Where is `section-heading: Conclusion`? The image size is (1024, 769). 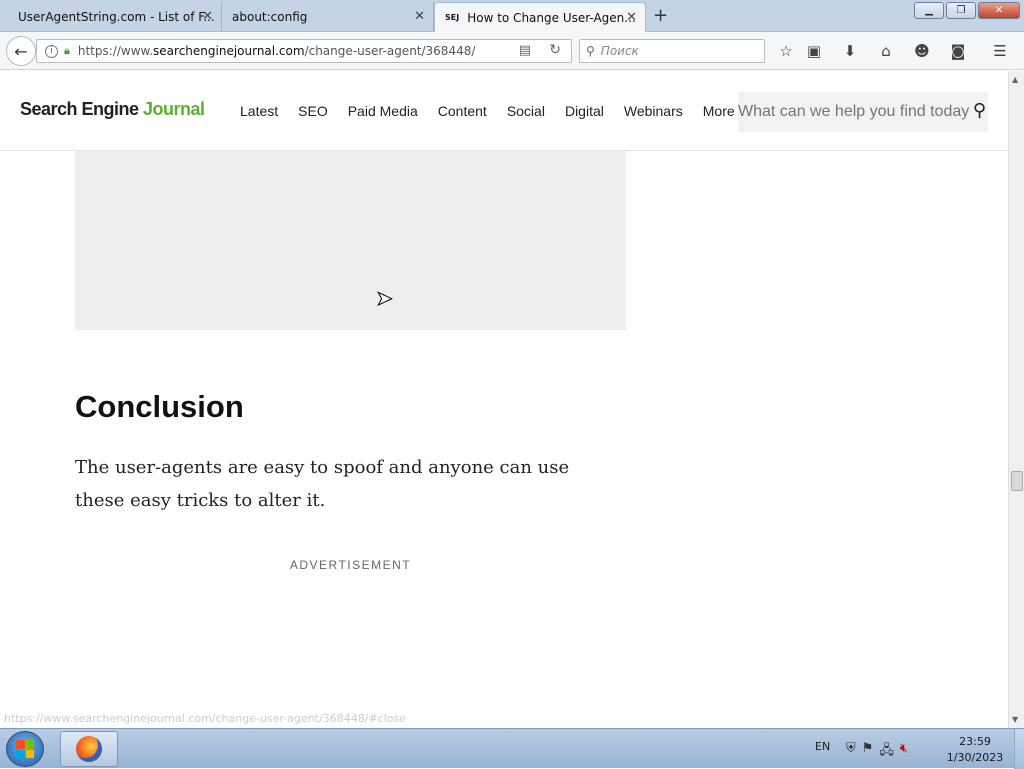
section-heading: Conclusion is located at coordinates (159, 406).